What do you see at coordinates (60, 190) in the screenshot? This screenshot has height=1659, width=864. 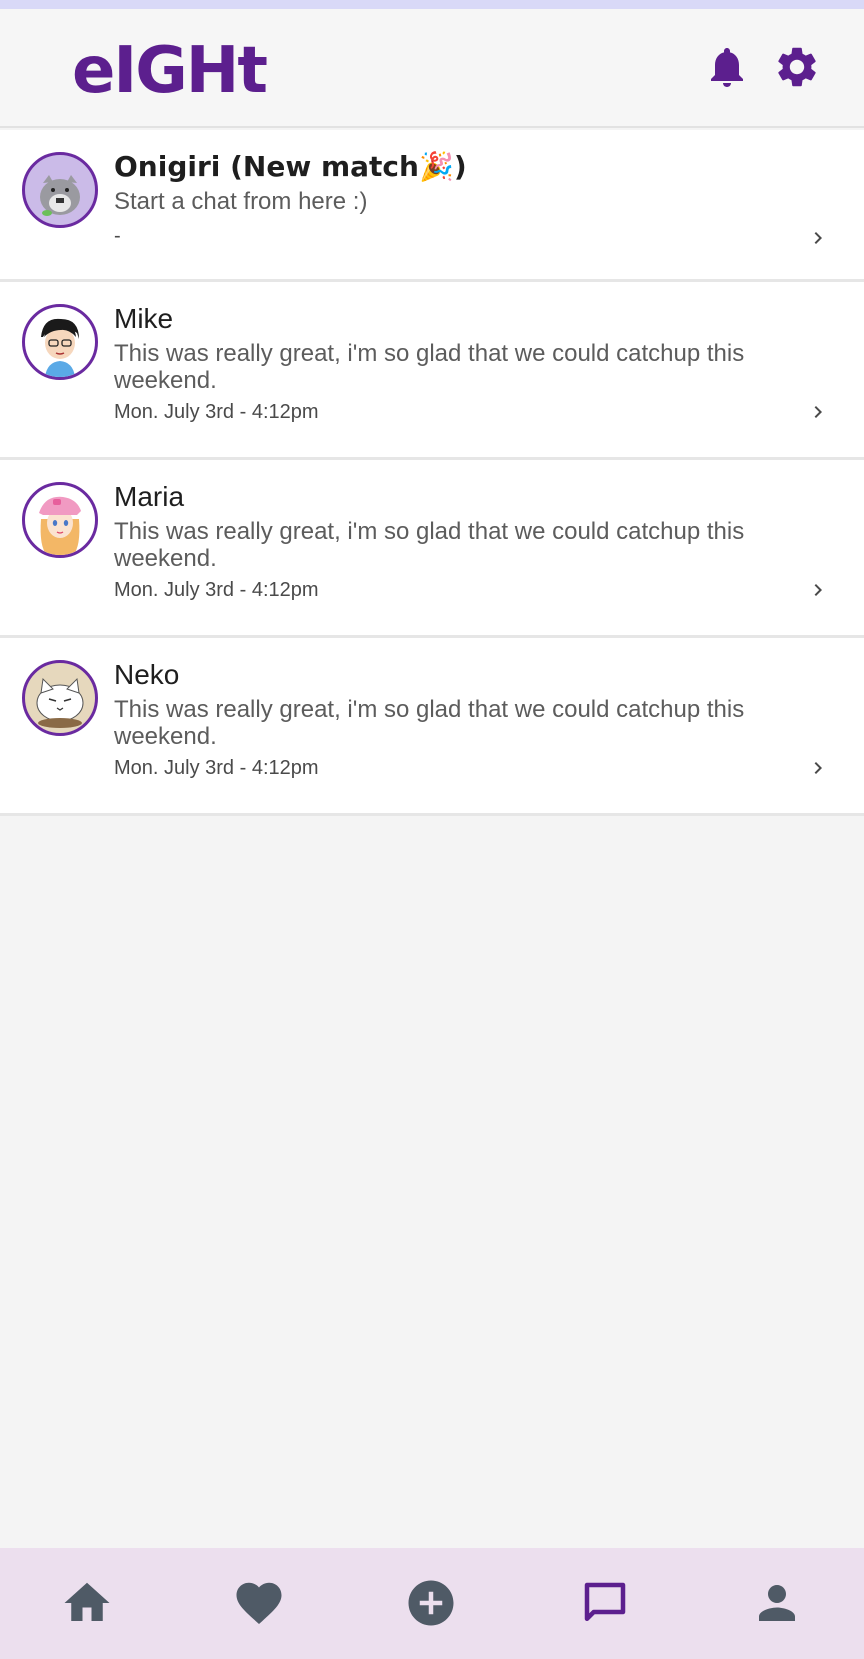 I see `onigiri-avatar` at bounding box center [60, 190].